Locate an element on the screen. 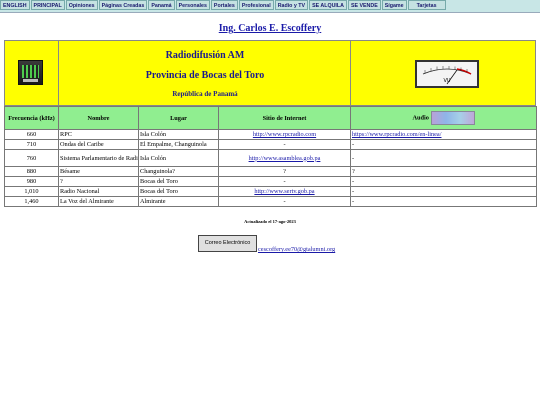 This screenshot has height=405, width=540. nav-se-alquila: SE ALQUILA is located at coordinates (328, 5).